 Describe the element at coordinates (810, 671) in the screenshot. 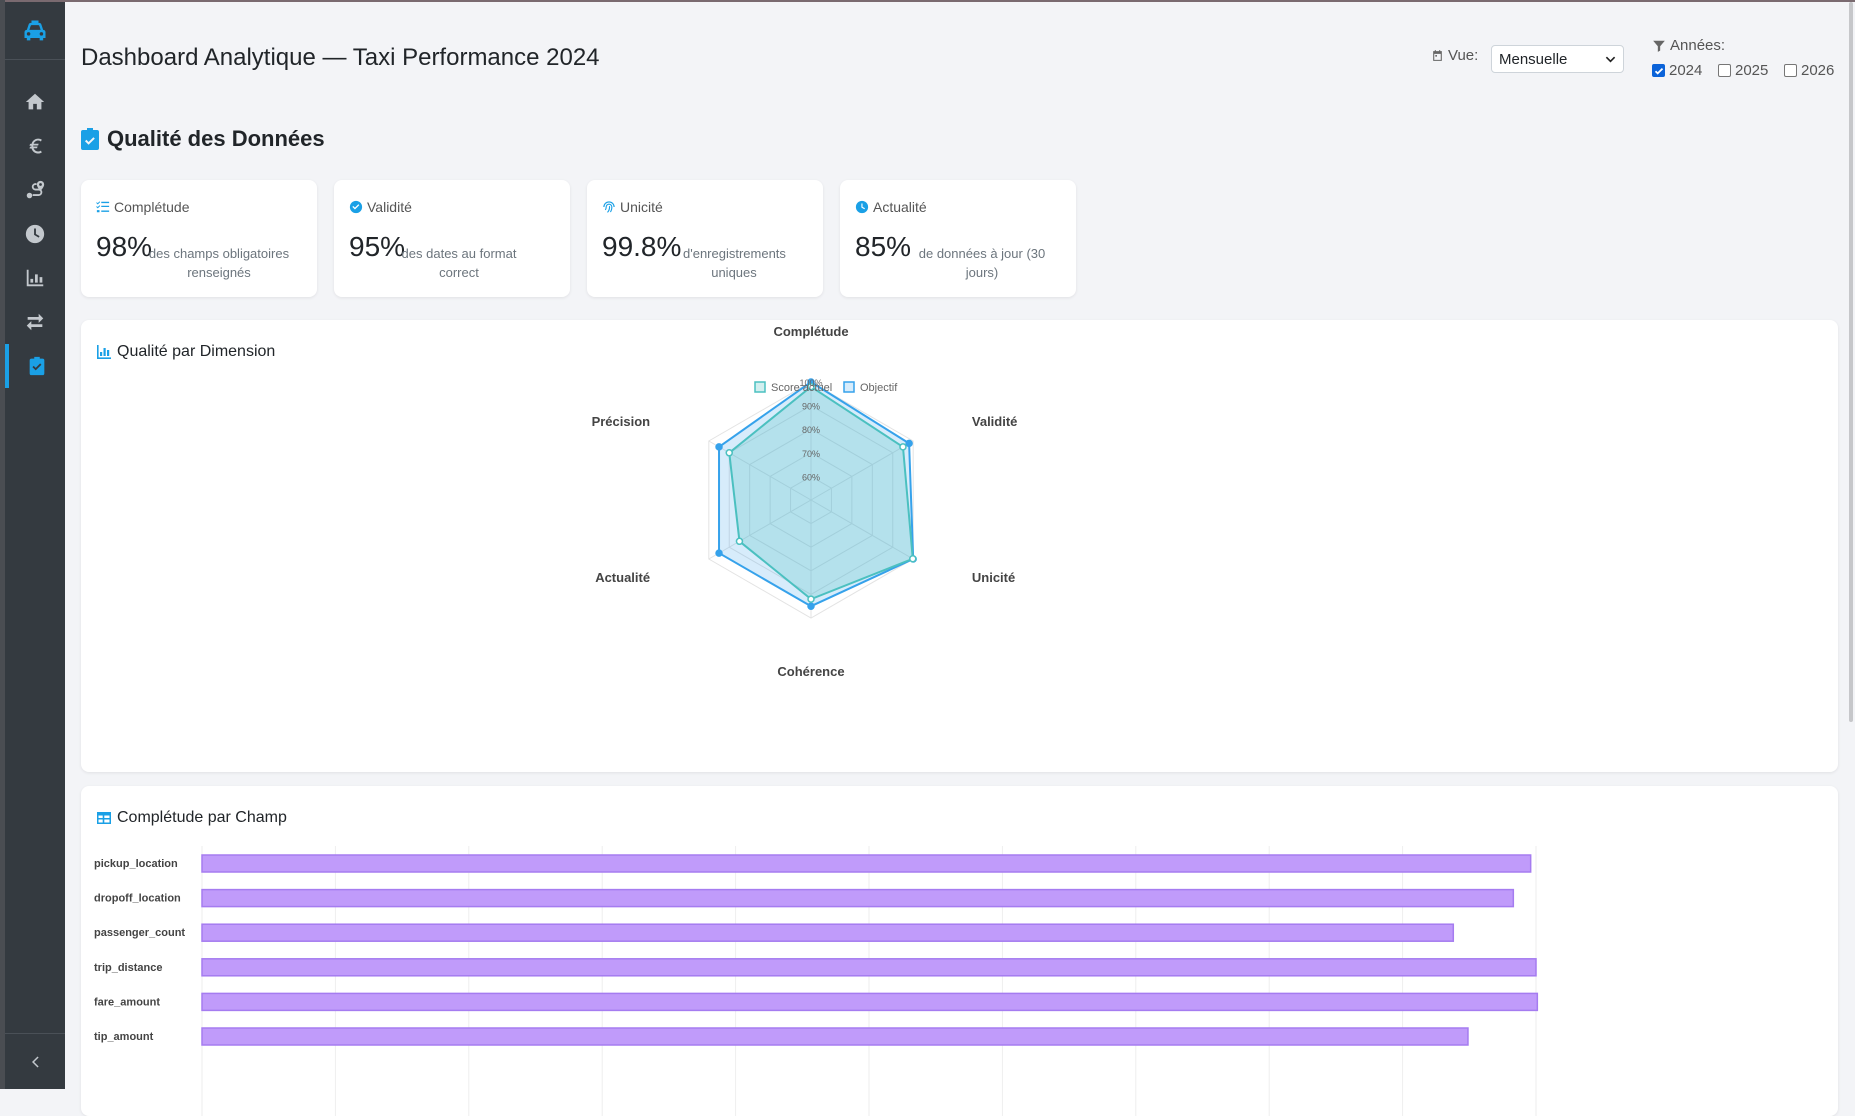

I see `radar-axis-label: Cohérence` at that location.